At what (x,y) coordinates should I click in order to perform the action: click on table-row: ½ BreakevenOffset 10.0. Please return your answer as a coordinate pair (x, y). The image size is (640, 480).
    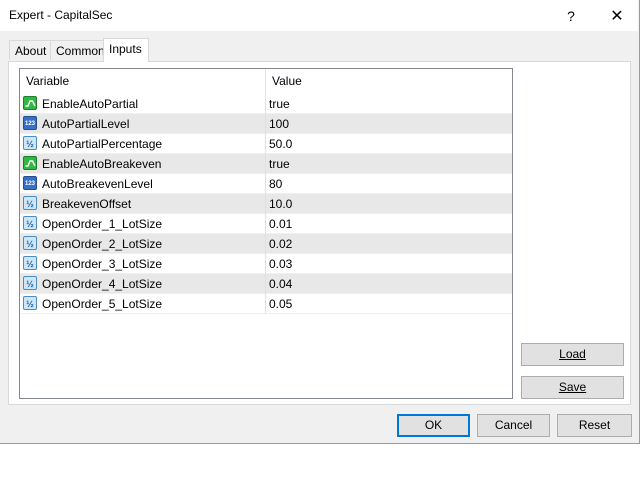
    Looking at the image, I should click on (266, 204).